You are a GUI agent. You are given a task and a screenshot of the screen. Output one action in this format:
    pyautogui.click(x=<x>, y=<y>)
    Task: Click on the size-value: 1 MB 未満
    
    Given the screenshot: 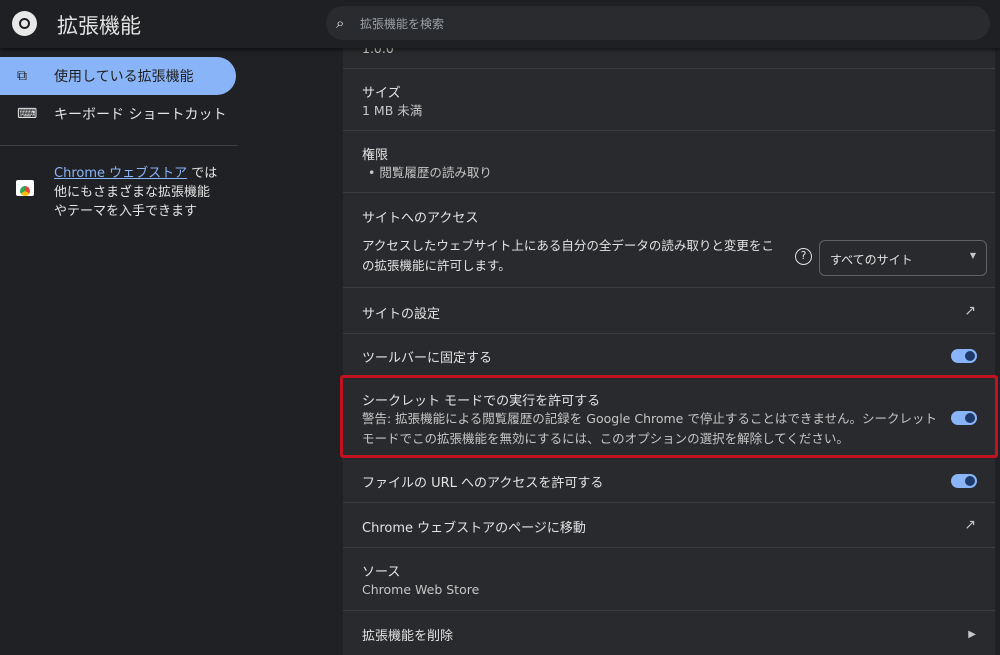 What is the action you would take?
    pyautogui.click(x=392, y=110)
    